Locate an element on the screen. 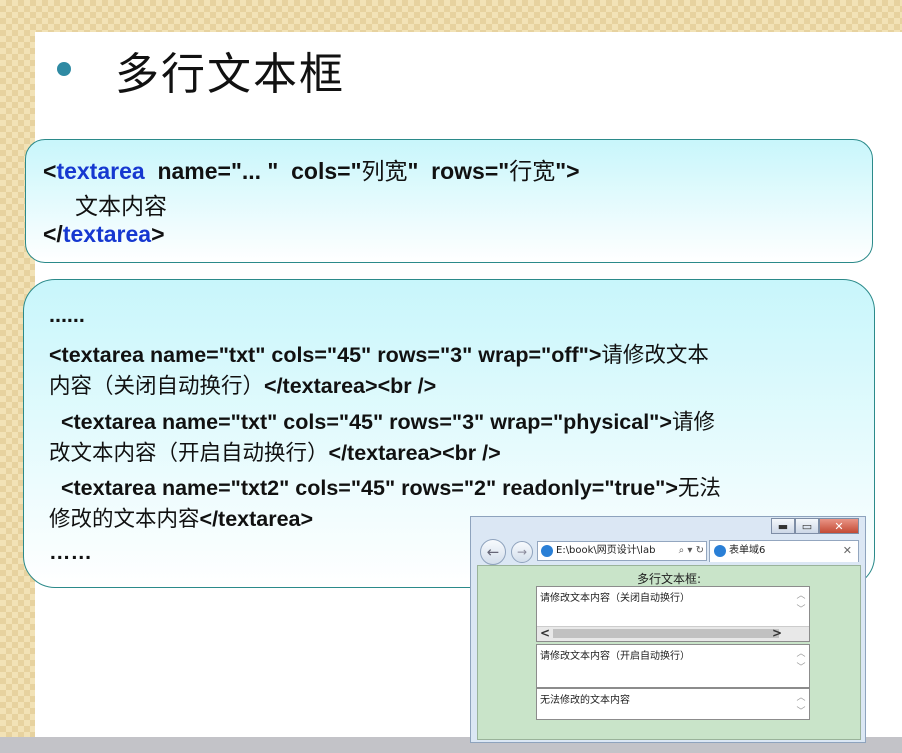 This screenshot has height=753, width=902. forward-button: → is located at coordinates (522, 552).